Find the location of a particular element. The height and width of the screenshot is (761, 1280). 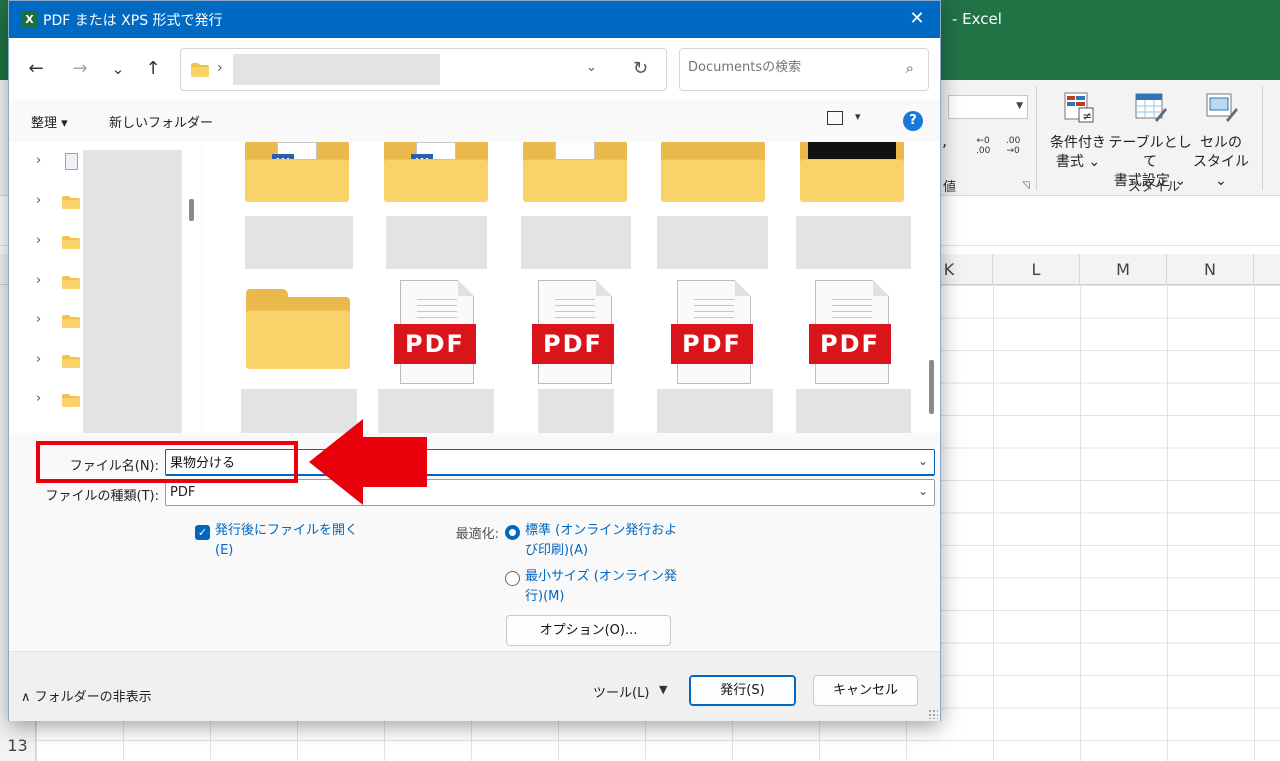

recent-locations-button: ⌄ is located at coordinates (118, 69).